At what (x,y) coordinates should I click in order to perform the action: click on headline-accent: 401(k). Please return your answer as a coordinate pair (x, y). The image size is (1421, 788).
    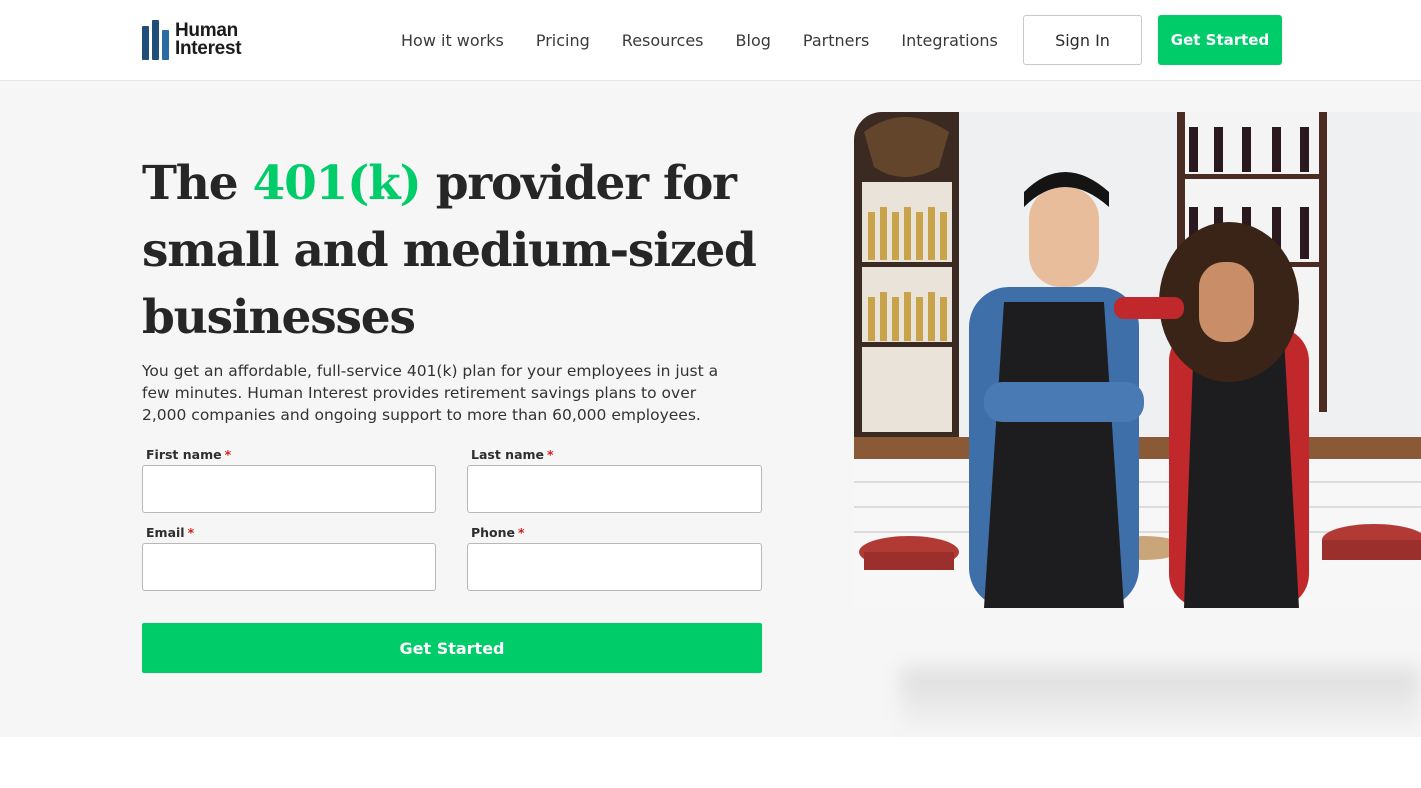
    Looking at the image, I should click on (337, 183).